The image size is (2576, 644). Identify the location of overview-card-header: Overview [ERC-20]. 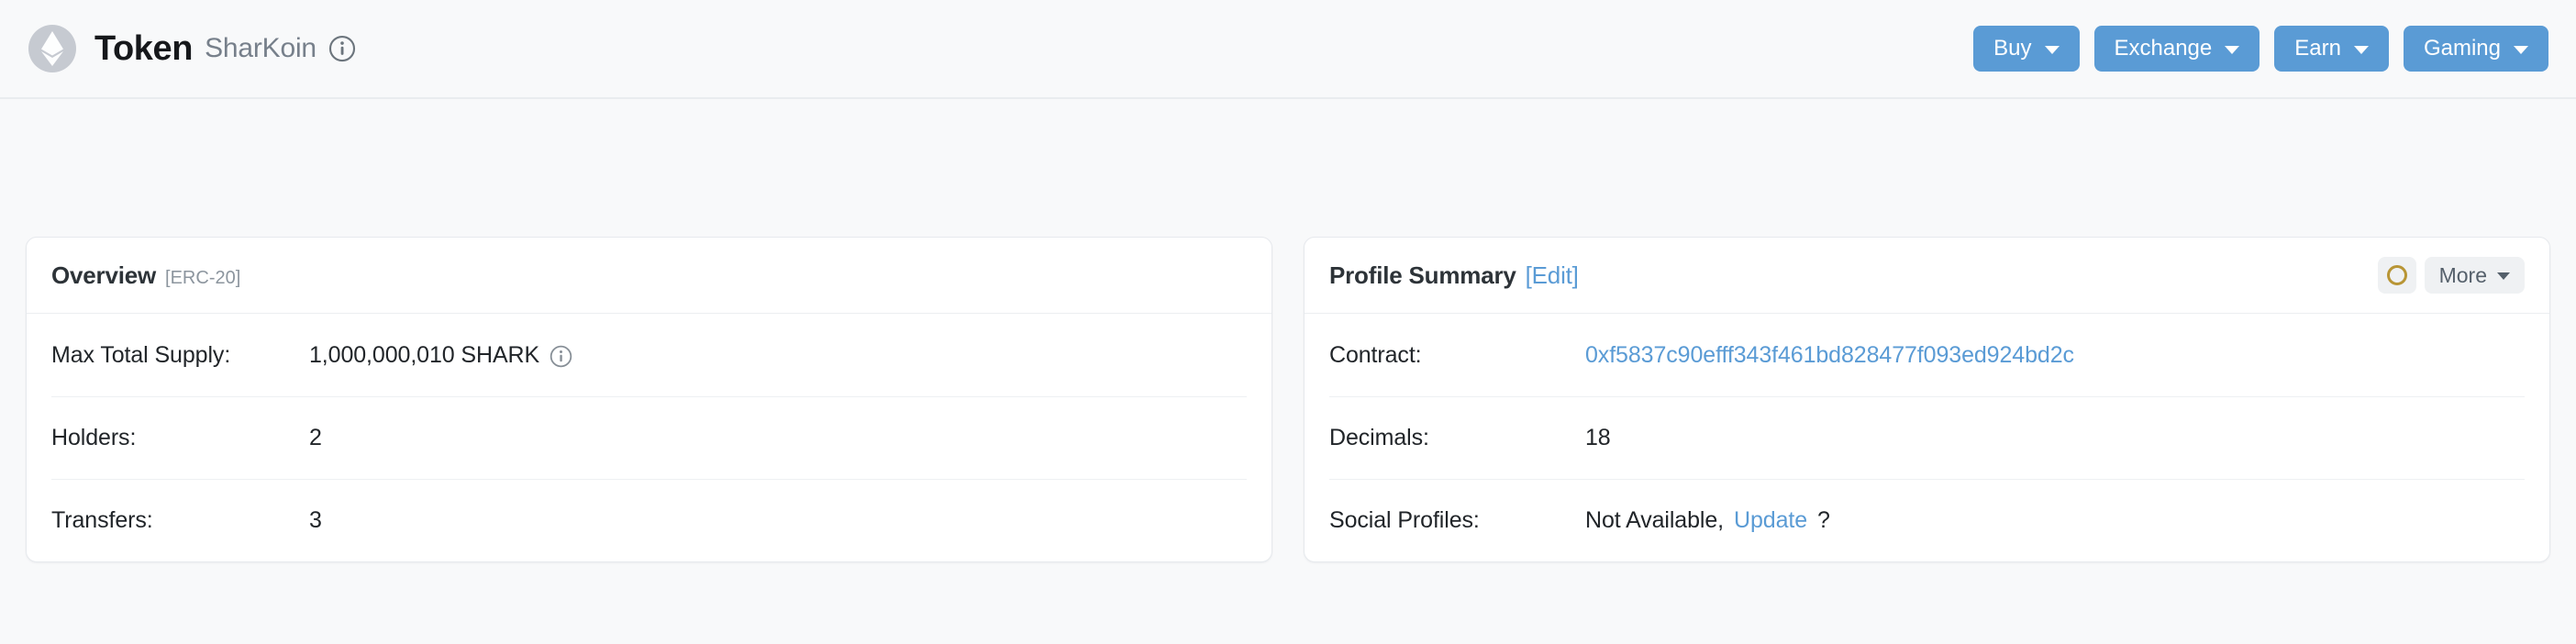
(649, 276).